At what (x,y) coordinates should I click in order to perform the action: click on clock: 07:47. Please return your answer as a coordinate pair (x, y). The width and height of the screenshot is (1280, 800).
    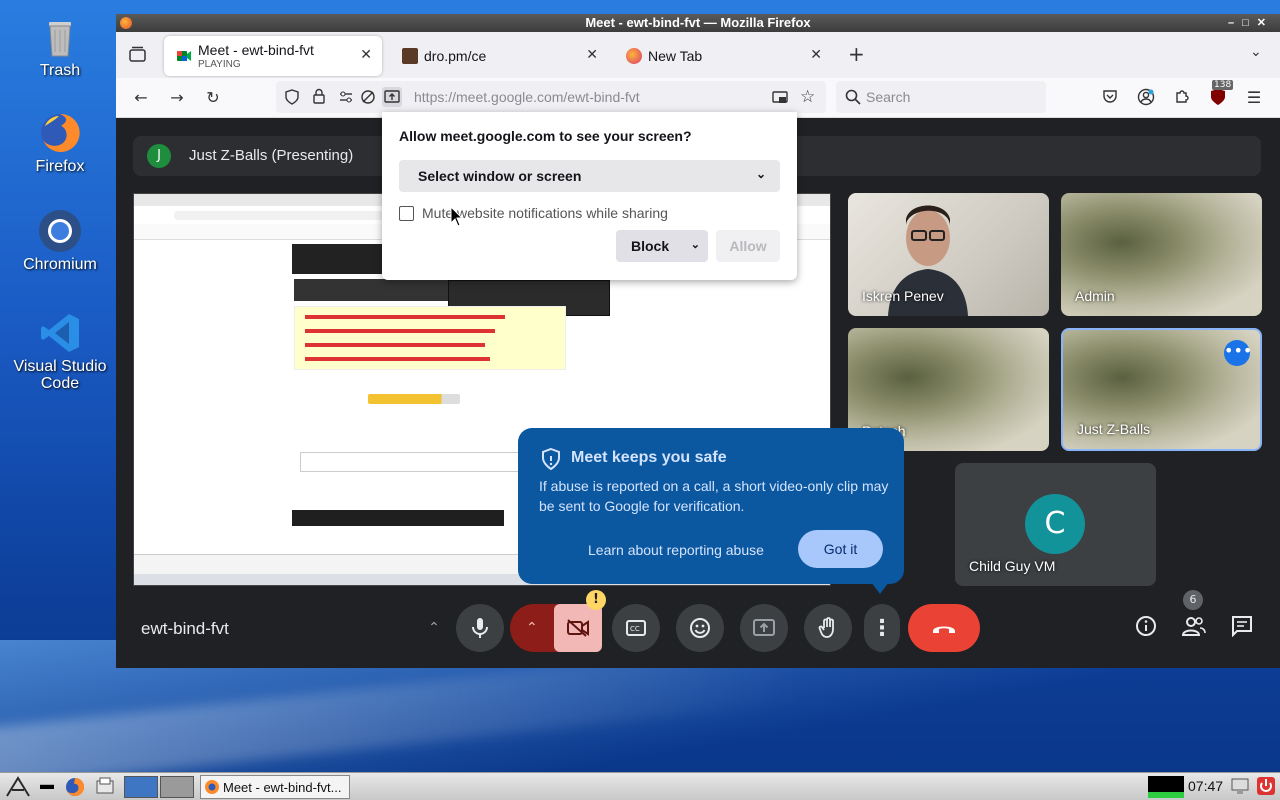
    Looking at the image, I should click on (1205, 786).